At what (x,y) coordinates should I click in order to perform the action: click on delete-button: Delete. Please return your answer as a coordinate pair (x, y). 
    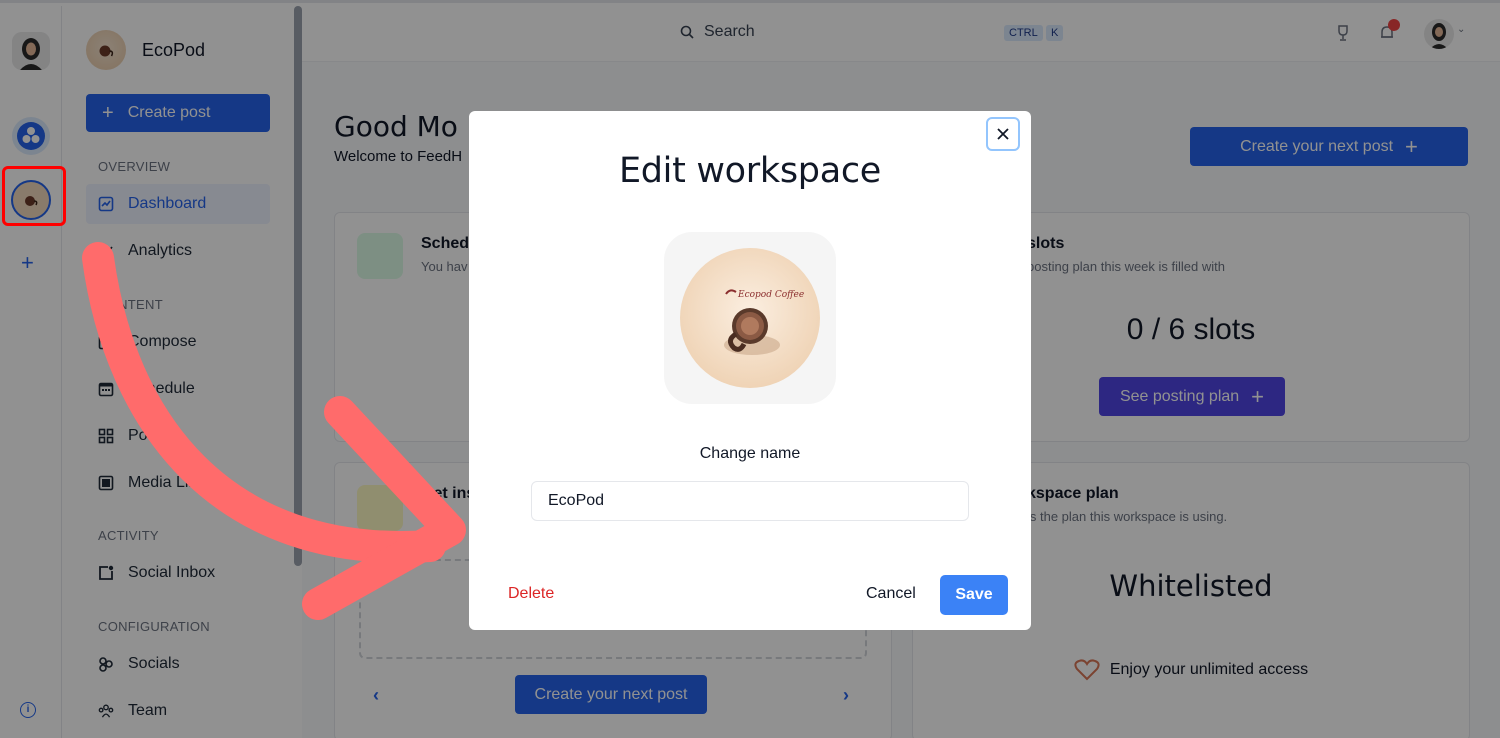
    Looking at the image, I should click on (531, 594).